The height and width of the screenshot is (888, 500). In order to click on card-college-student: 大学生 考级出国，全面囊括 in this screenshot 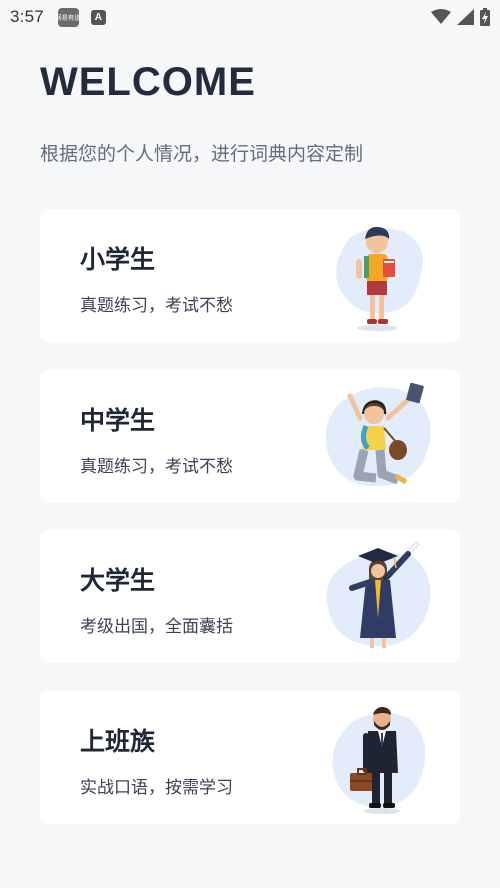, I will do `click(250, 596)`.